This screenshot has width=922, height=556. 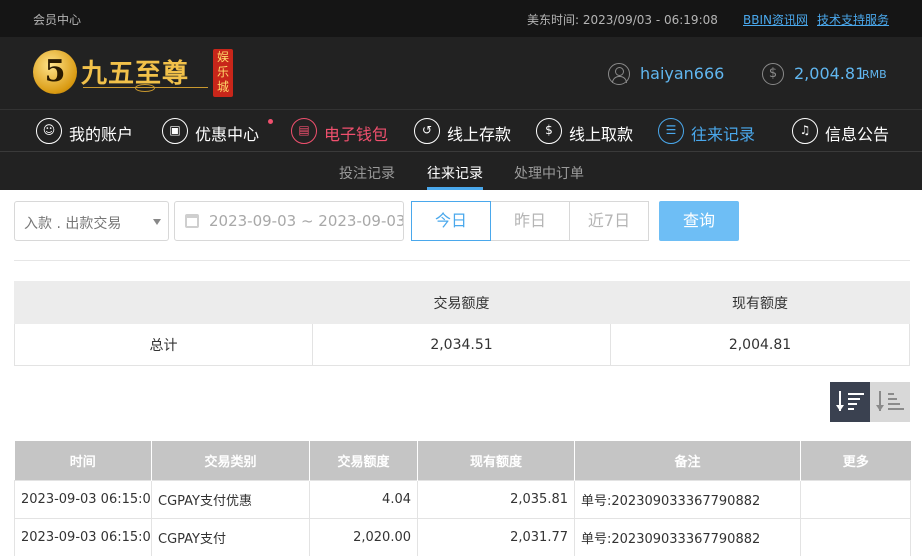 What do you see at coordinates (175, 131) in the screenshot?
I see `gift-icon: ▣` at bounding box center [175, 131].